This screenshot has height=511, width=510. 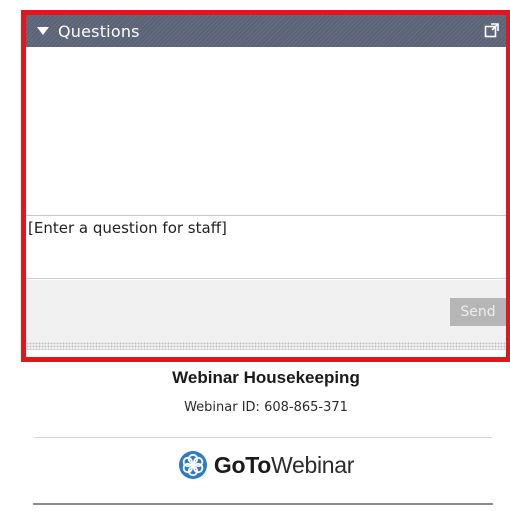 I want to click on resize-grip, so click(x=266, y=346).